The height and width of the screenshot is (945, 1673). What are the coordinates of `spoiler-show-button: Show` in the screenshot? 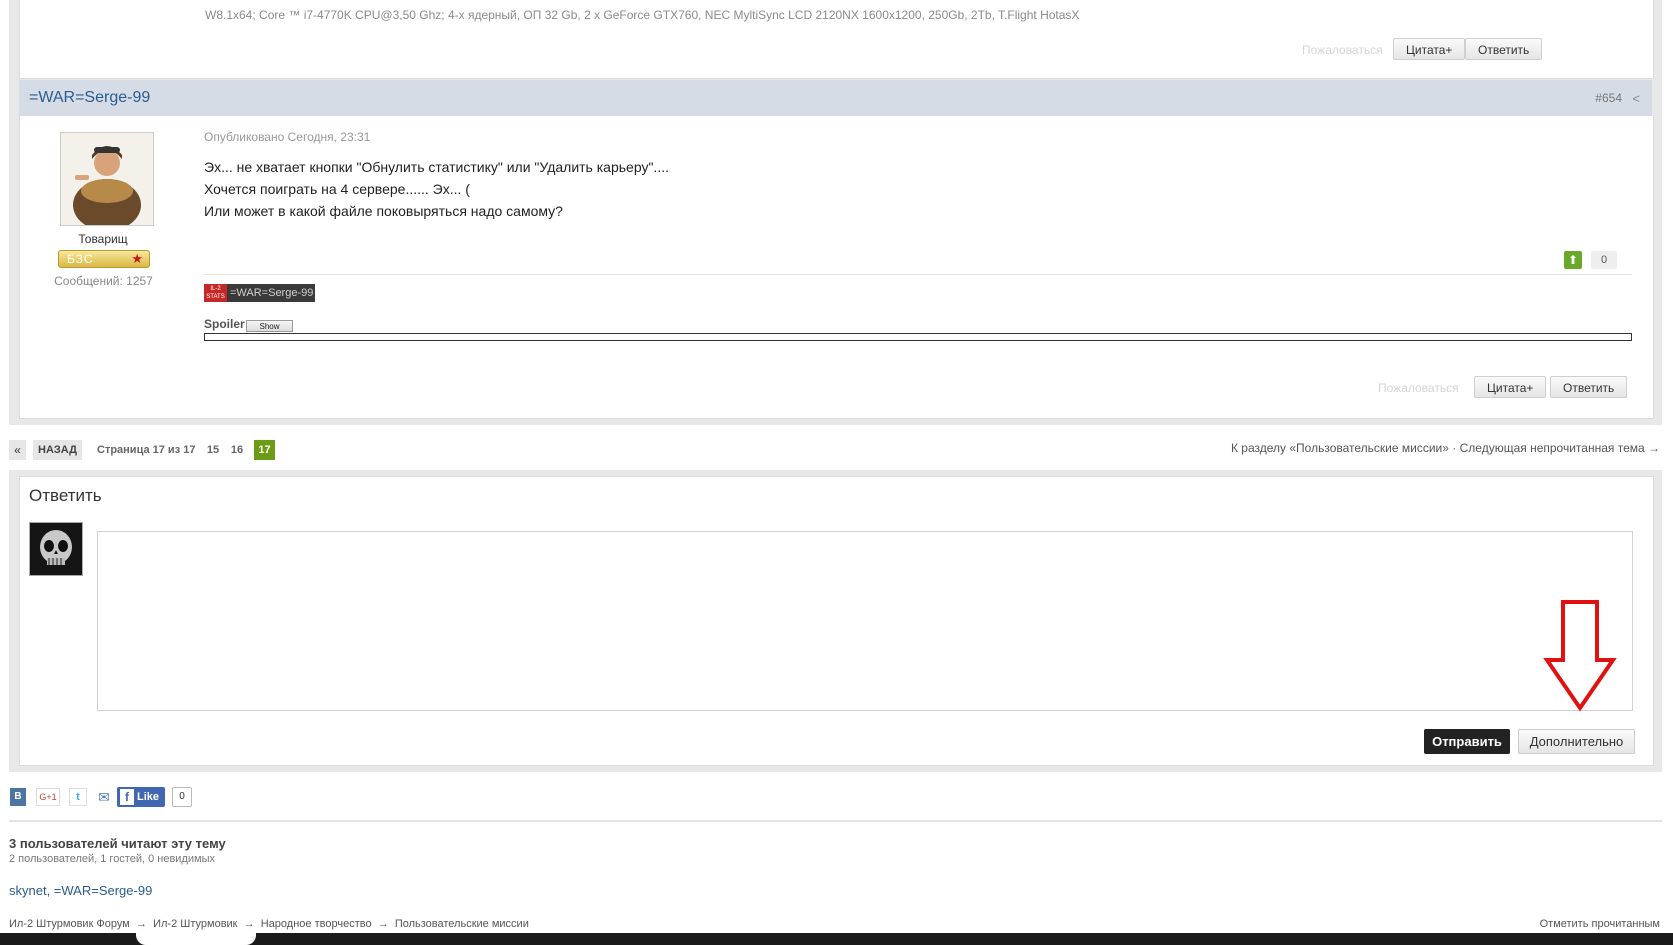 It's located at (269, 326).